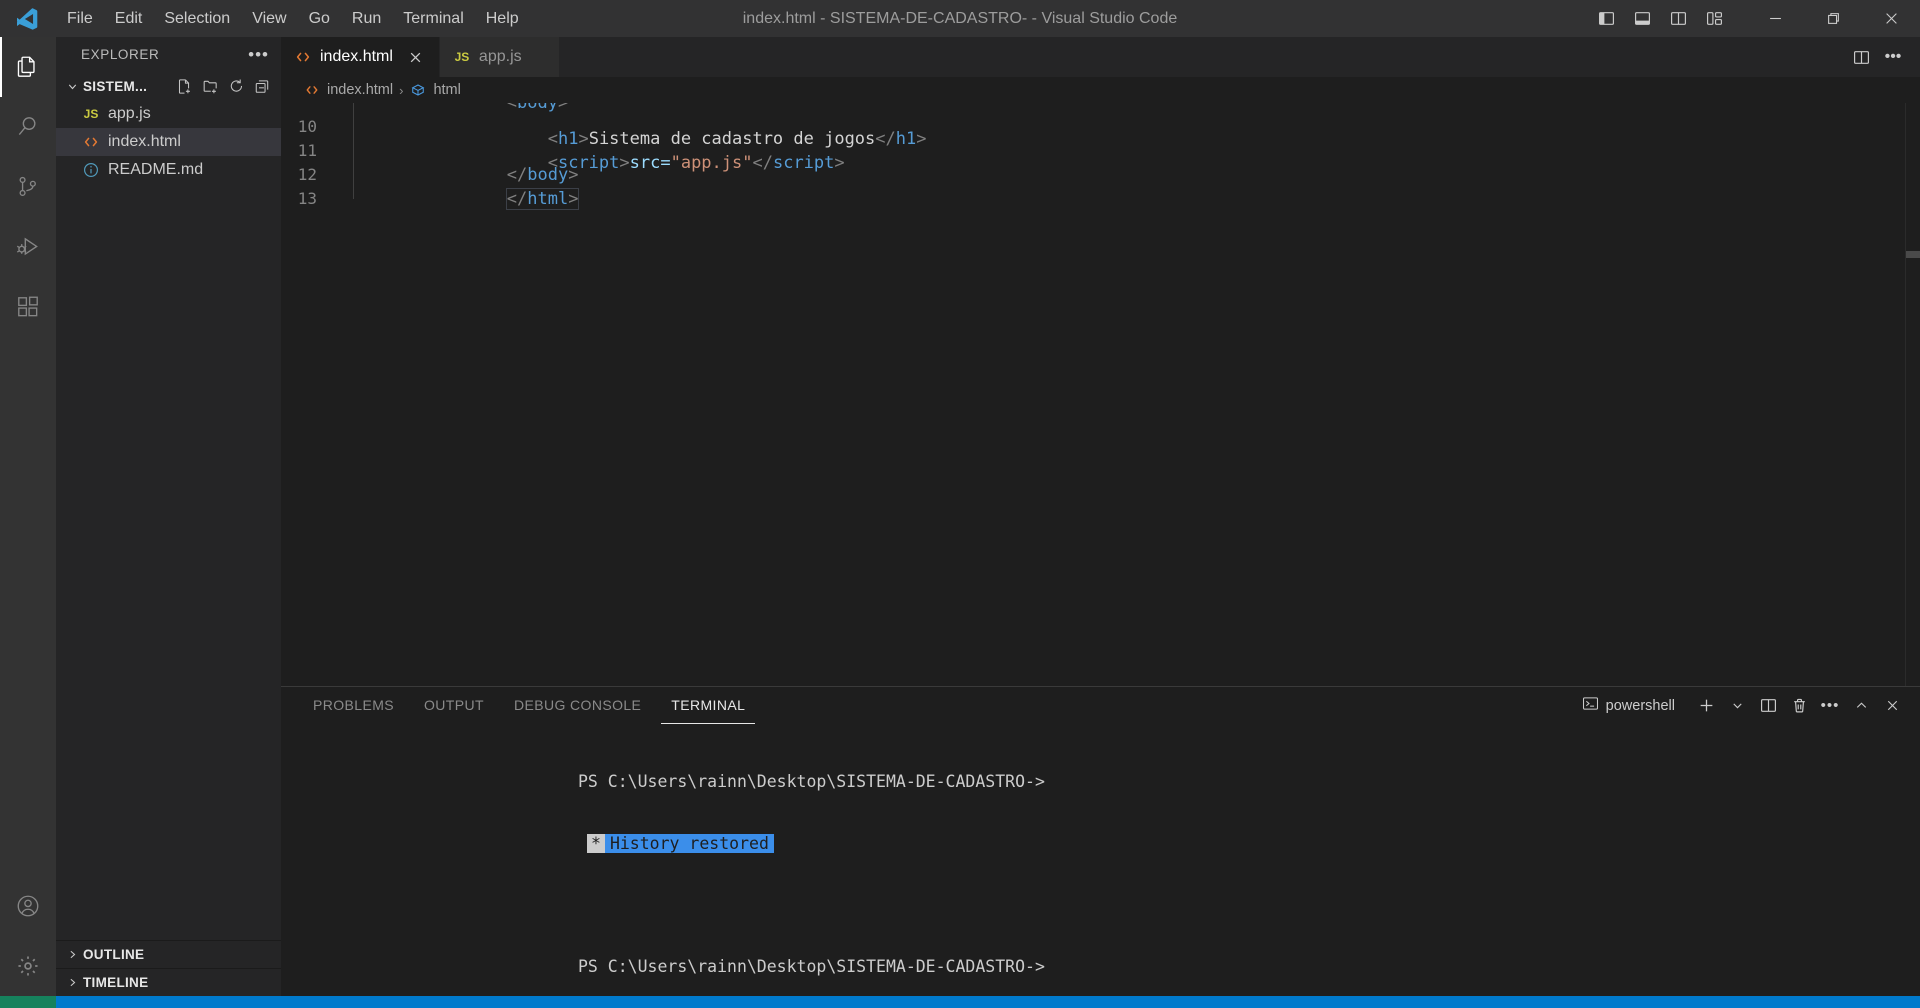 The width and height of the screenshot is (1920, 1008). What do you see at coordinates (168, 114) in the screenshot?
I see `file-item-appjs: JS app.js` at bounding box center [168, 114].